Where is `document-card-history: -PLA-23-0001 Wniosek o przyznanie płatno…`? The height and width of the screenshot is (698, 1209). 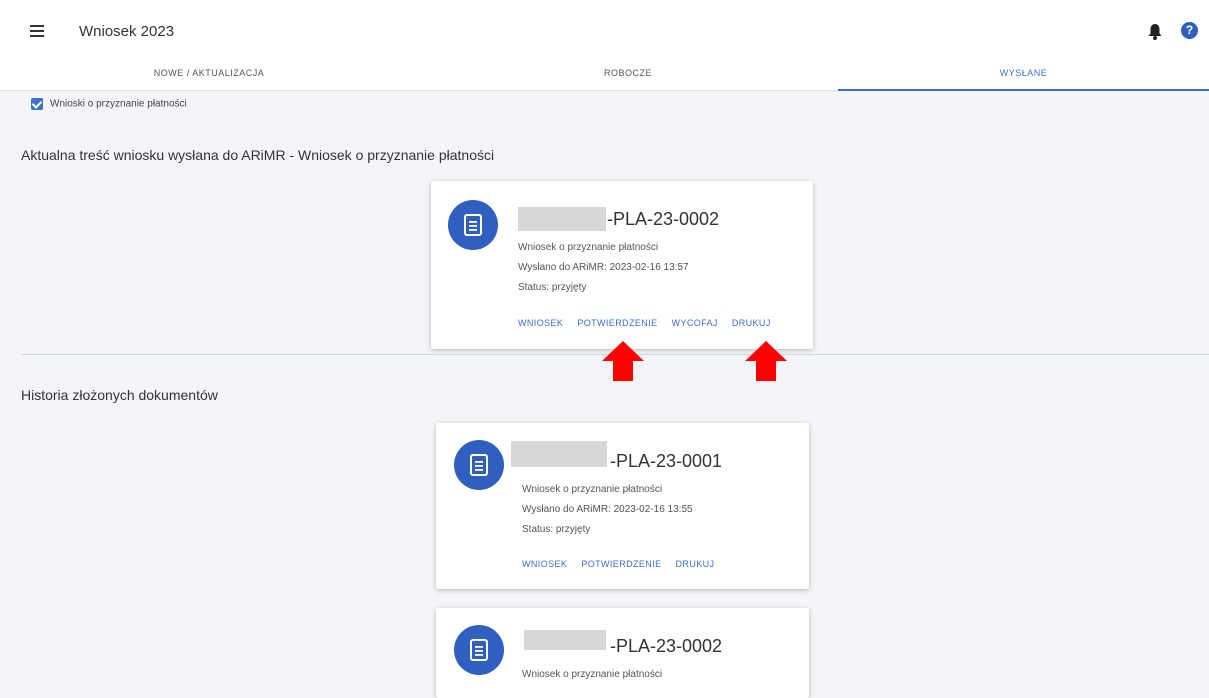
document-card-history: -PLA-23-0001 Wniosek o przyznanie płatno… is located at coordinates (622, 506).